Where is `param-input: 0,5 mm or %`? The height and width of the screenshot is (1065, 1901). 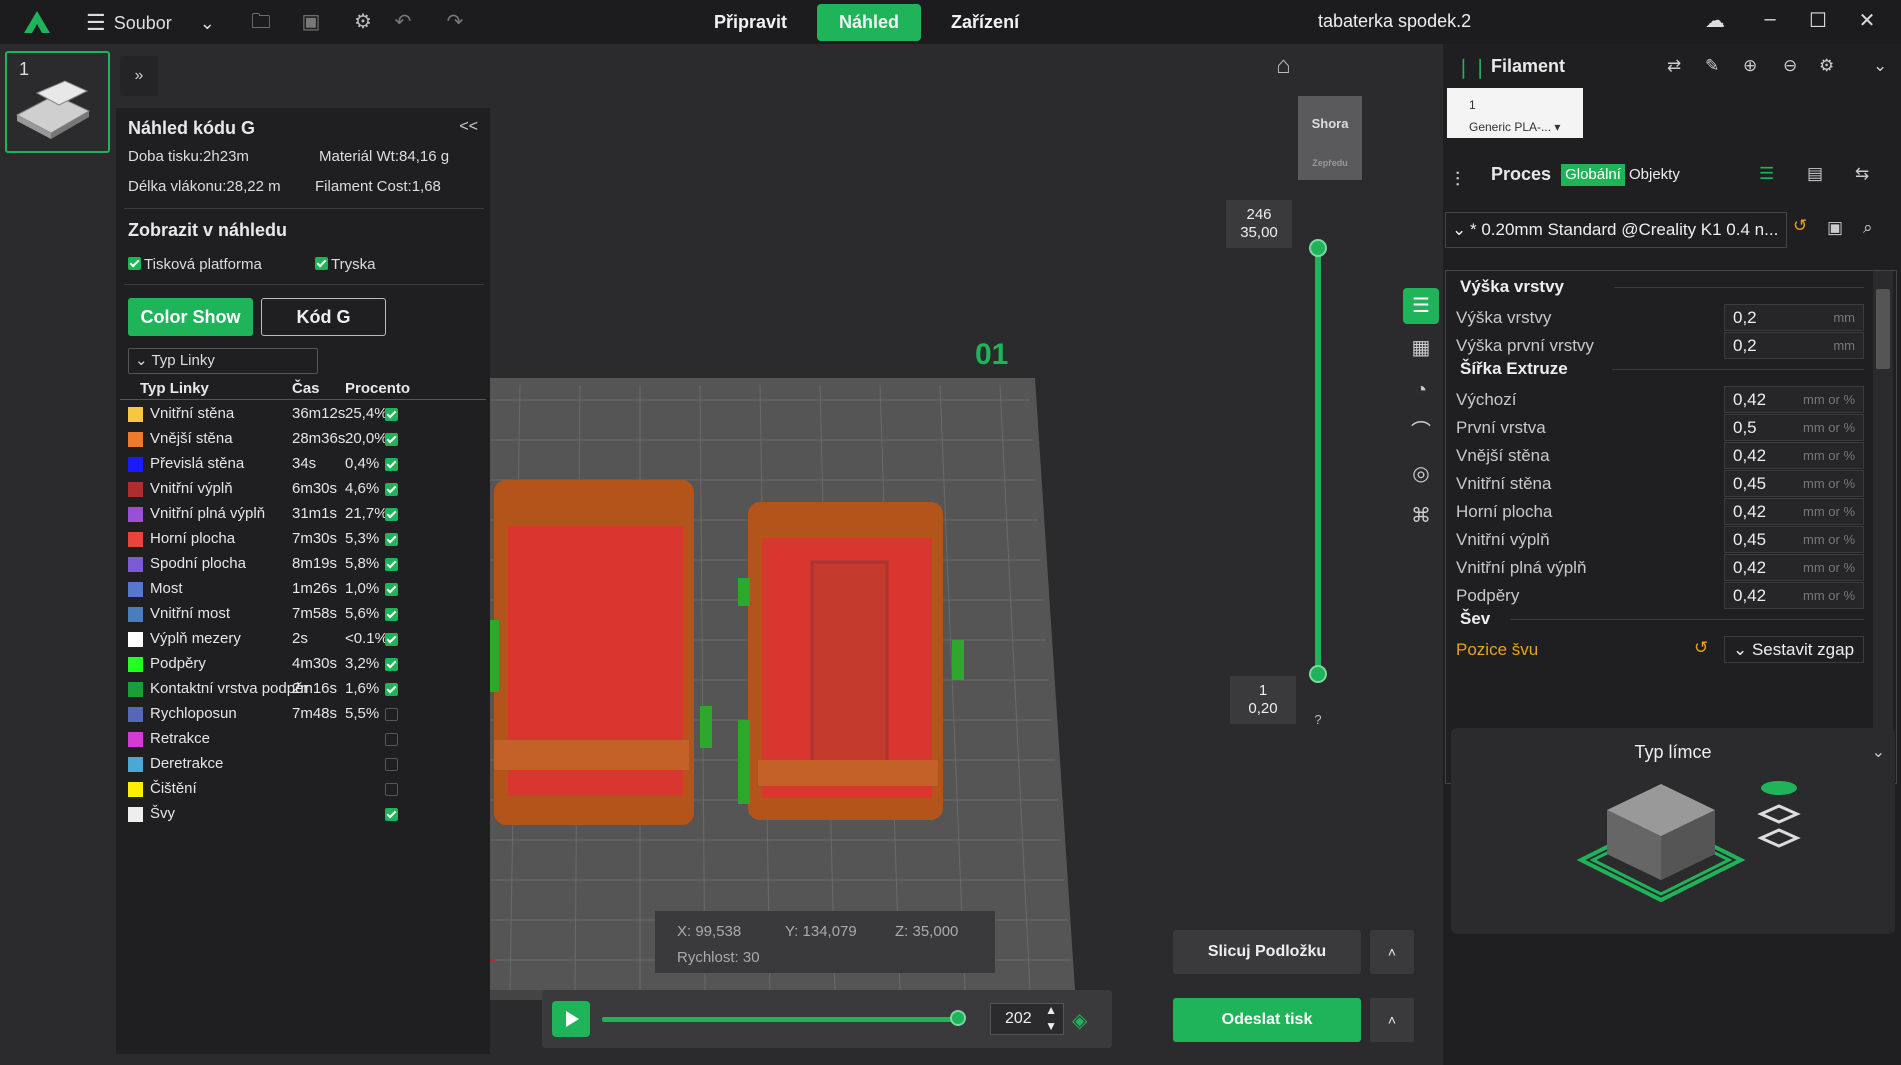
param-input: 0,5 mm or % is located at coordinates (1794, 427).